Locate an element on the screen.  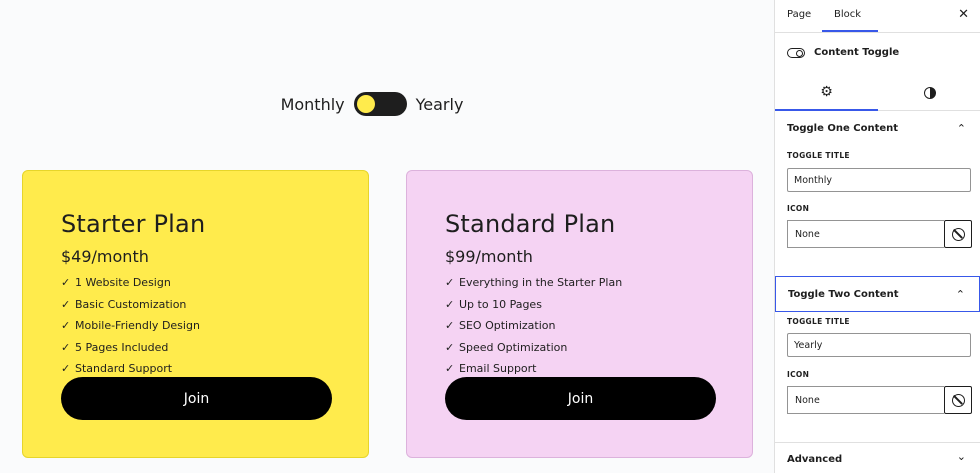
tab-styles is located at coordinates (929, 93).